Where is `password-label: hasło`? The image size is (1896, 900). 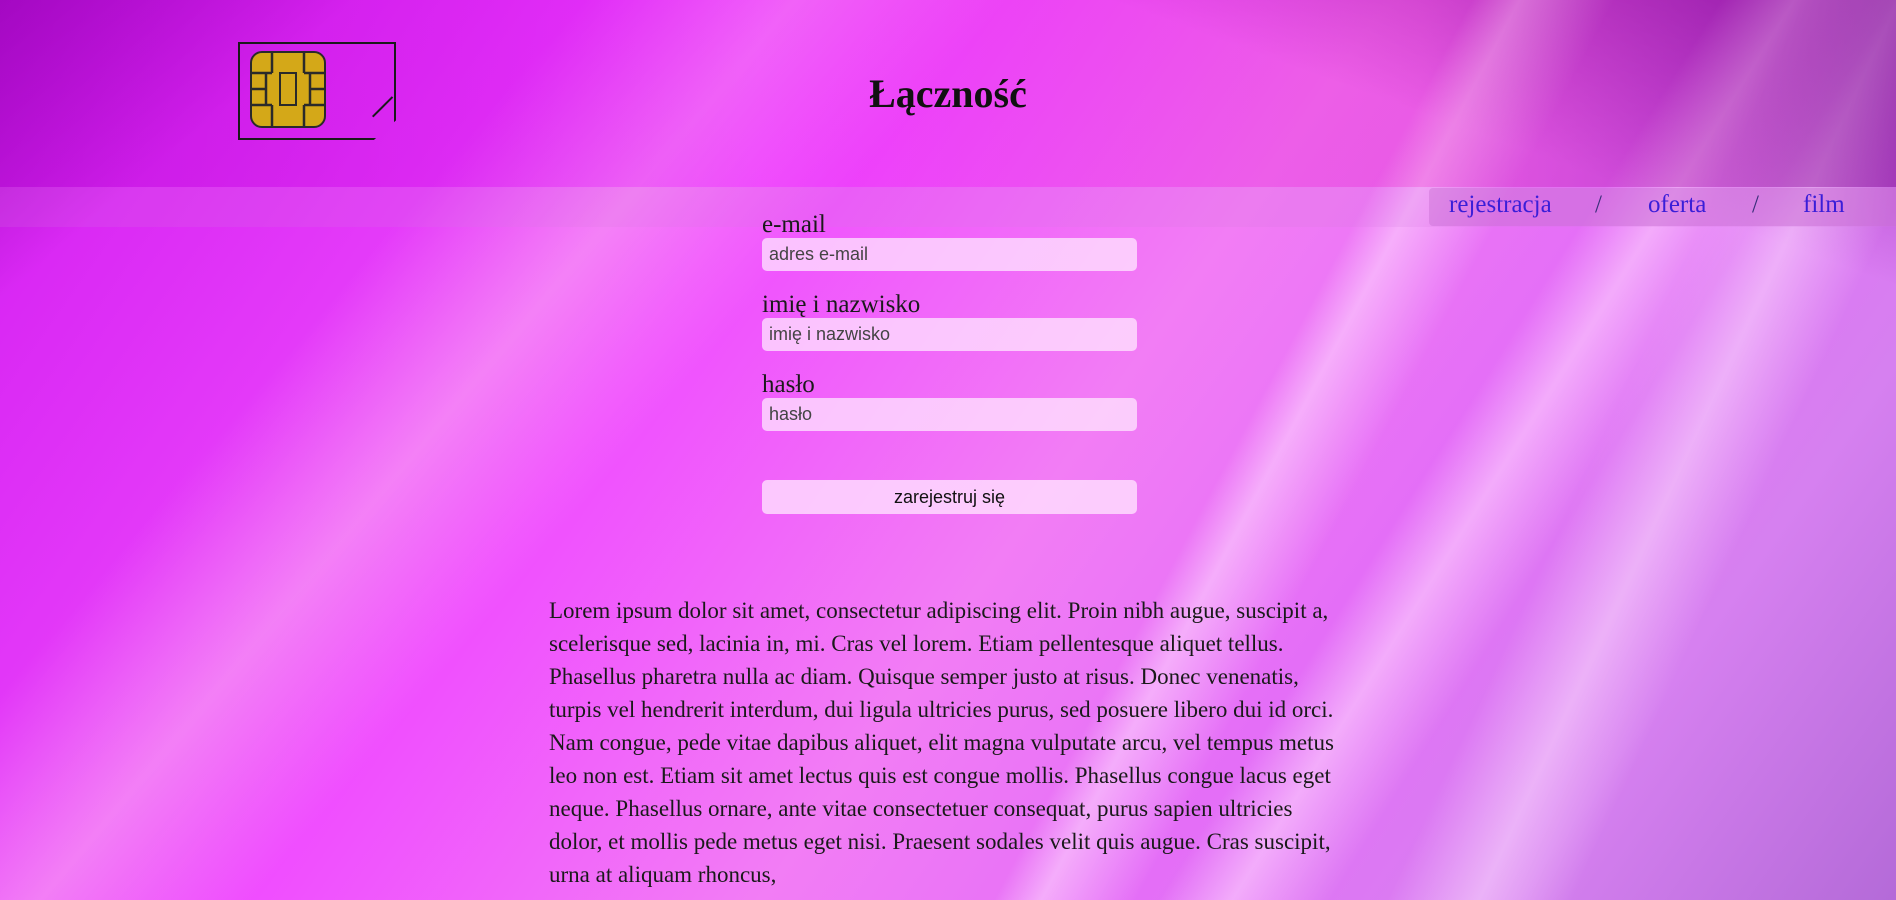 password-label: hasło is located at coordinates (788, 384).